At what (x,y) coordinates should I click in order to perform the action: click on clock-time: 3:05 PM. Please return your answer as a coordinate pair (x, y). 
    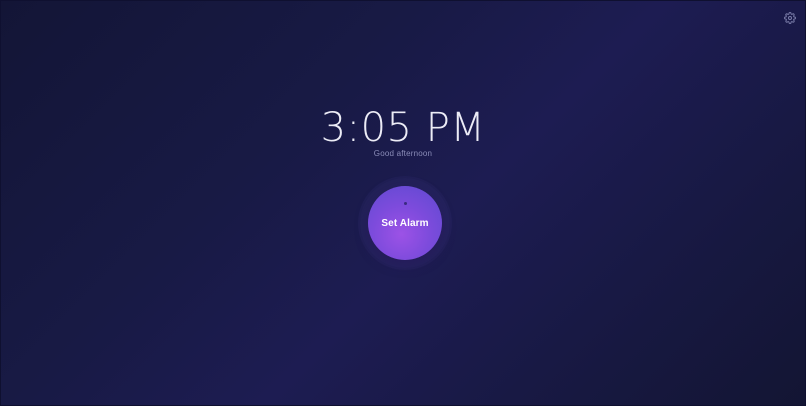
    Looking at the image, I should click on (403, 128).